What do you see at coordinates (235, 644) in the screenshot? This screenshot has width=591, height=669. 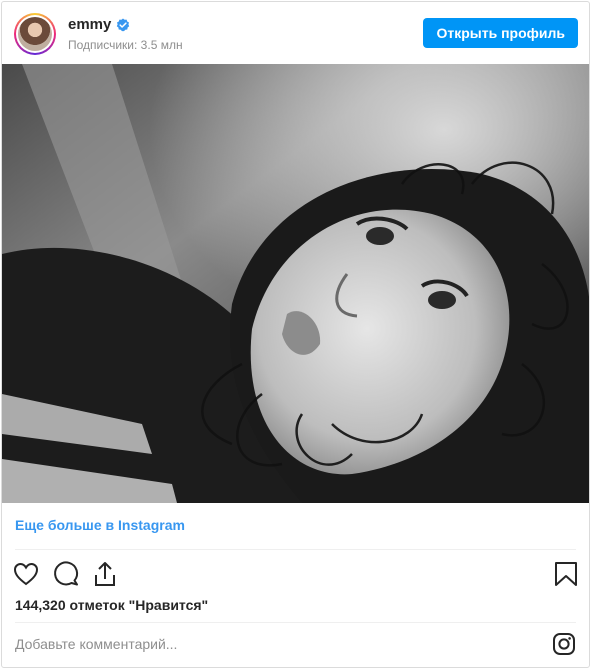 I see `comment-input` at bounding box center [235, 644].